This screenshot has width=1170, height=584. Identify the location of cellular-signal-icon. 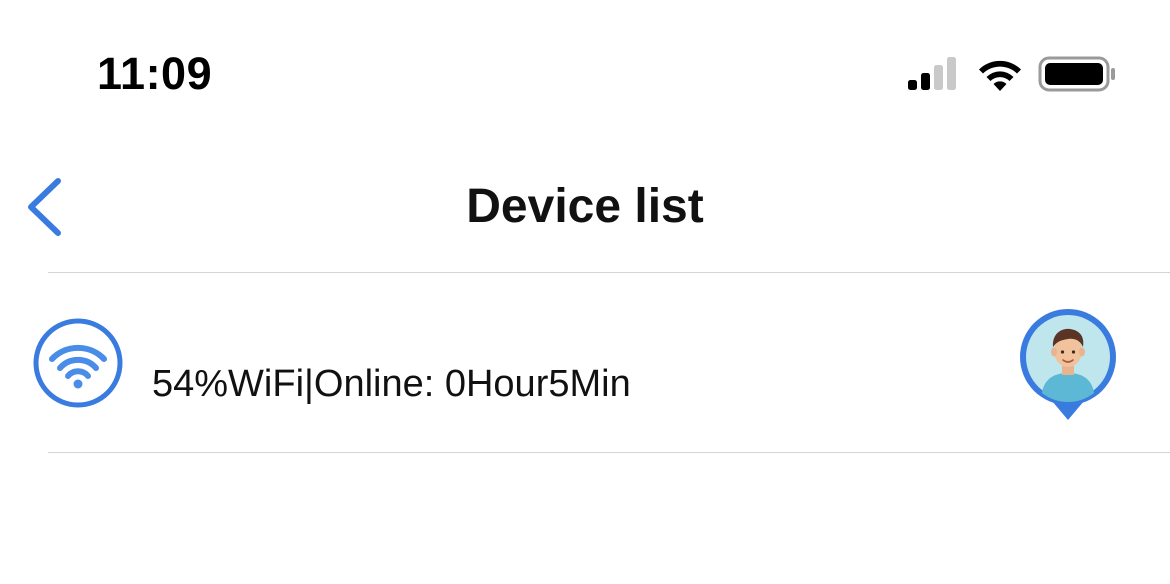
(932, 73).